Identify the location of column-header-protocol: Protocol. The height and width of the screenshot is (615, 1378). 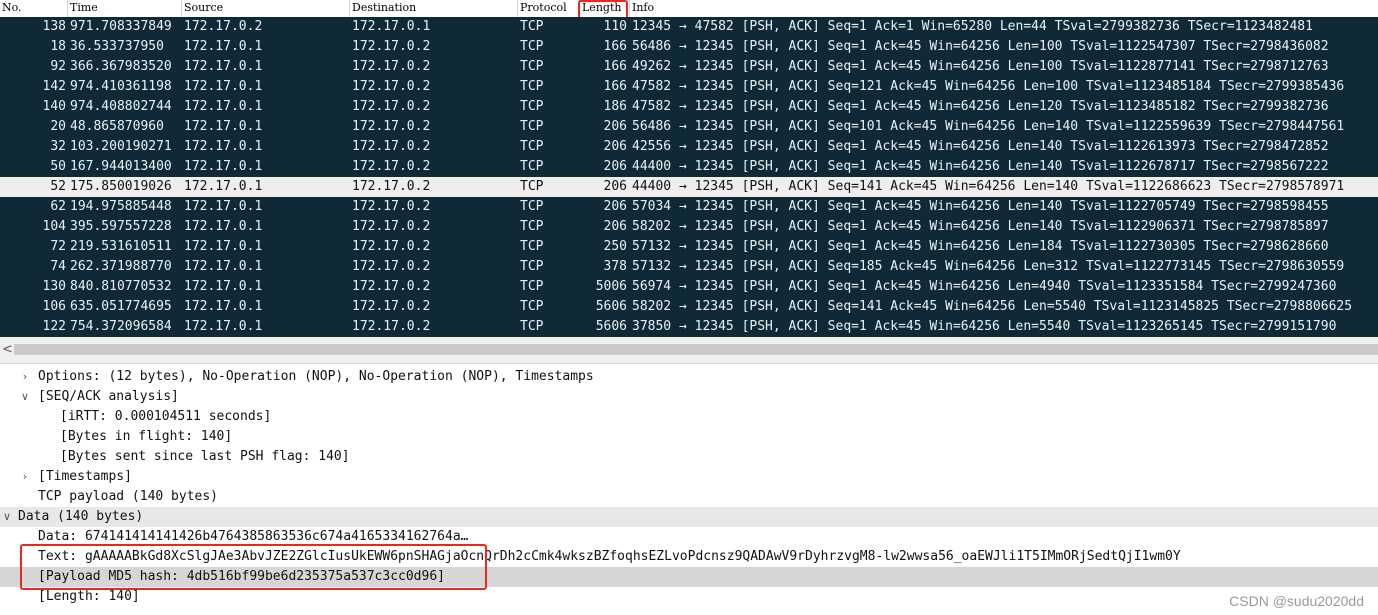
(549, 8).